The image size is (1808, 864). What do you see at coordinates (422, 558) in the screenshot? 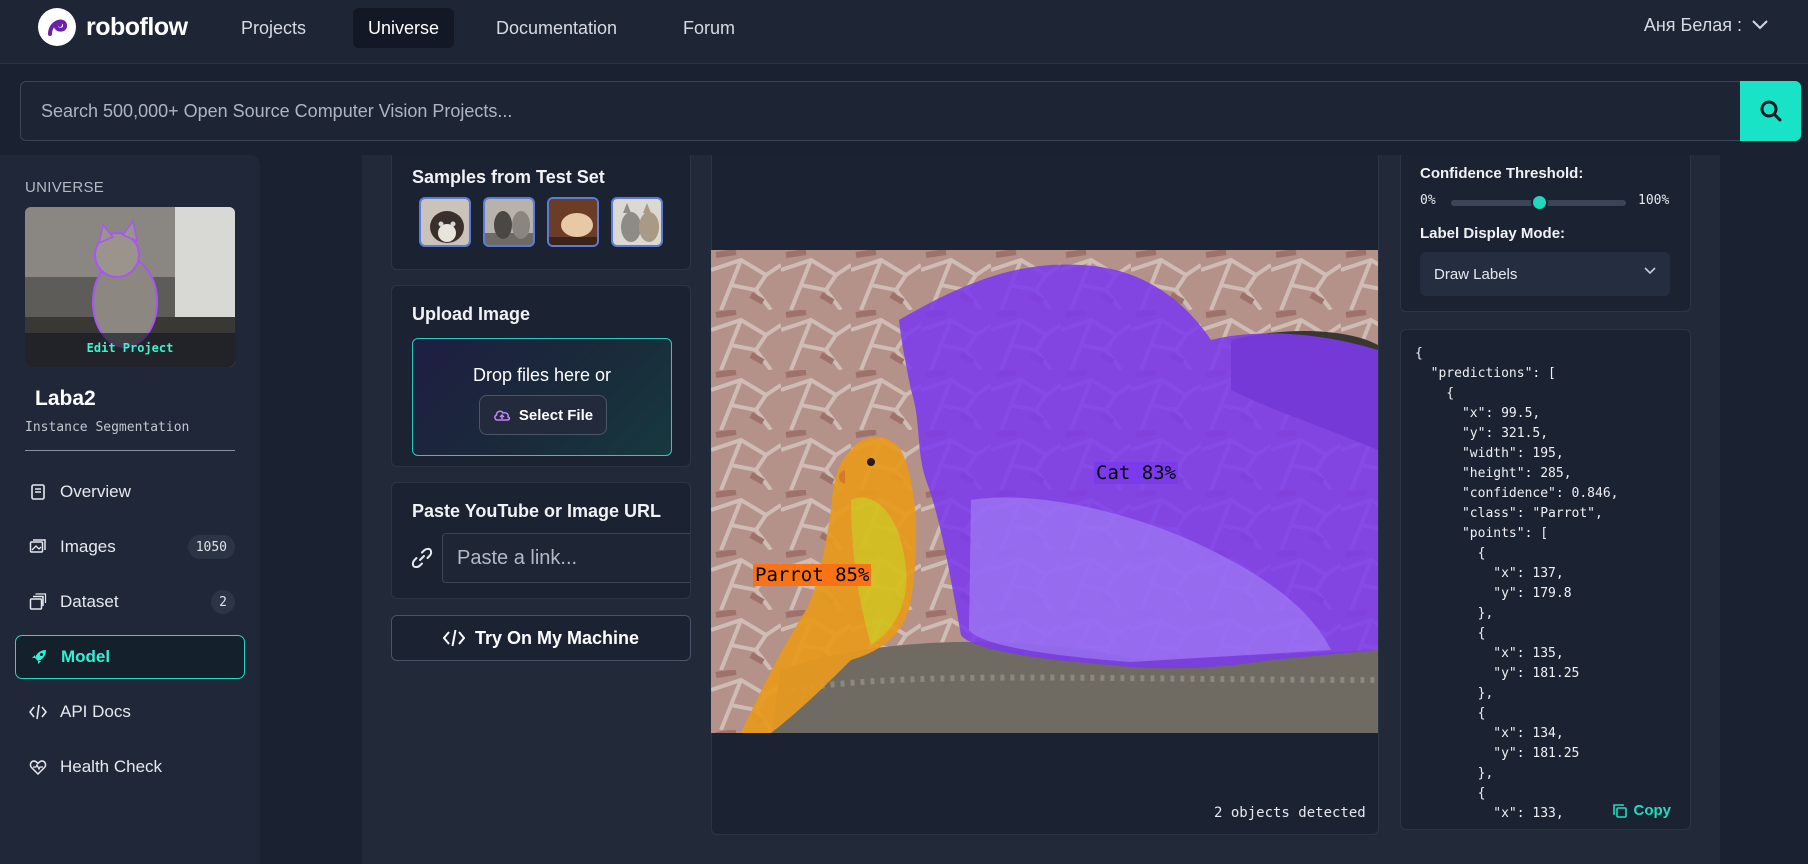
I see `link-icon` at bounding box center [422, 558].